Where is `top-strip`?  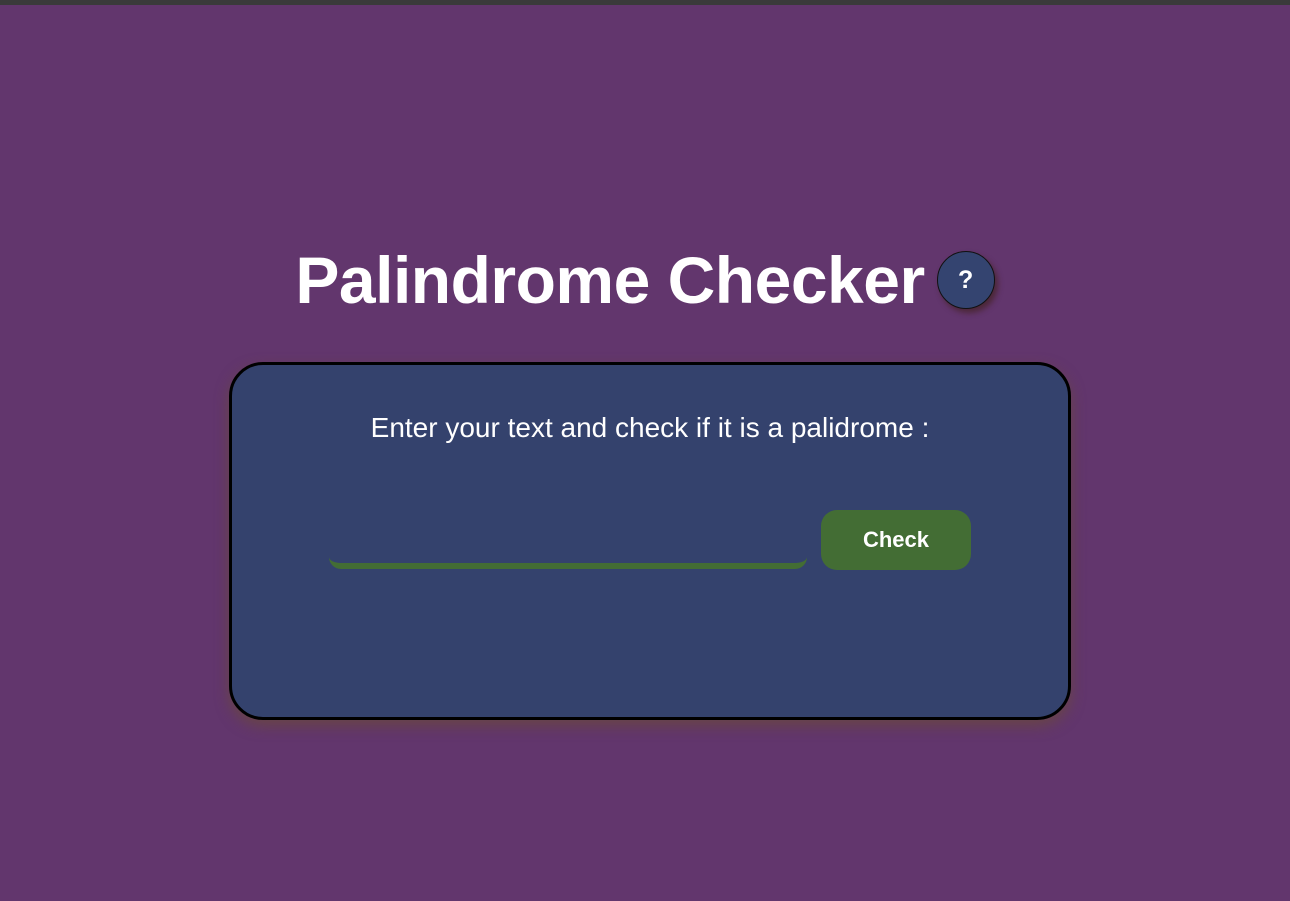
top-strip is located at coordinates (645, 2).